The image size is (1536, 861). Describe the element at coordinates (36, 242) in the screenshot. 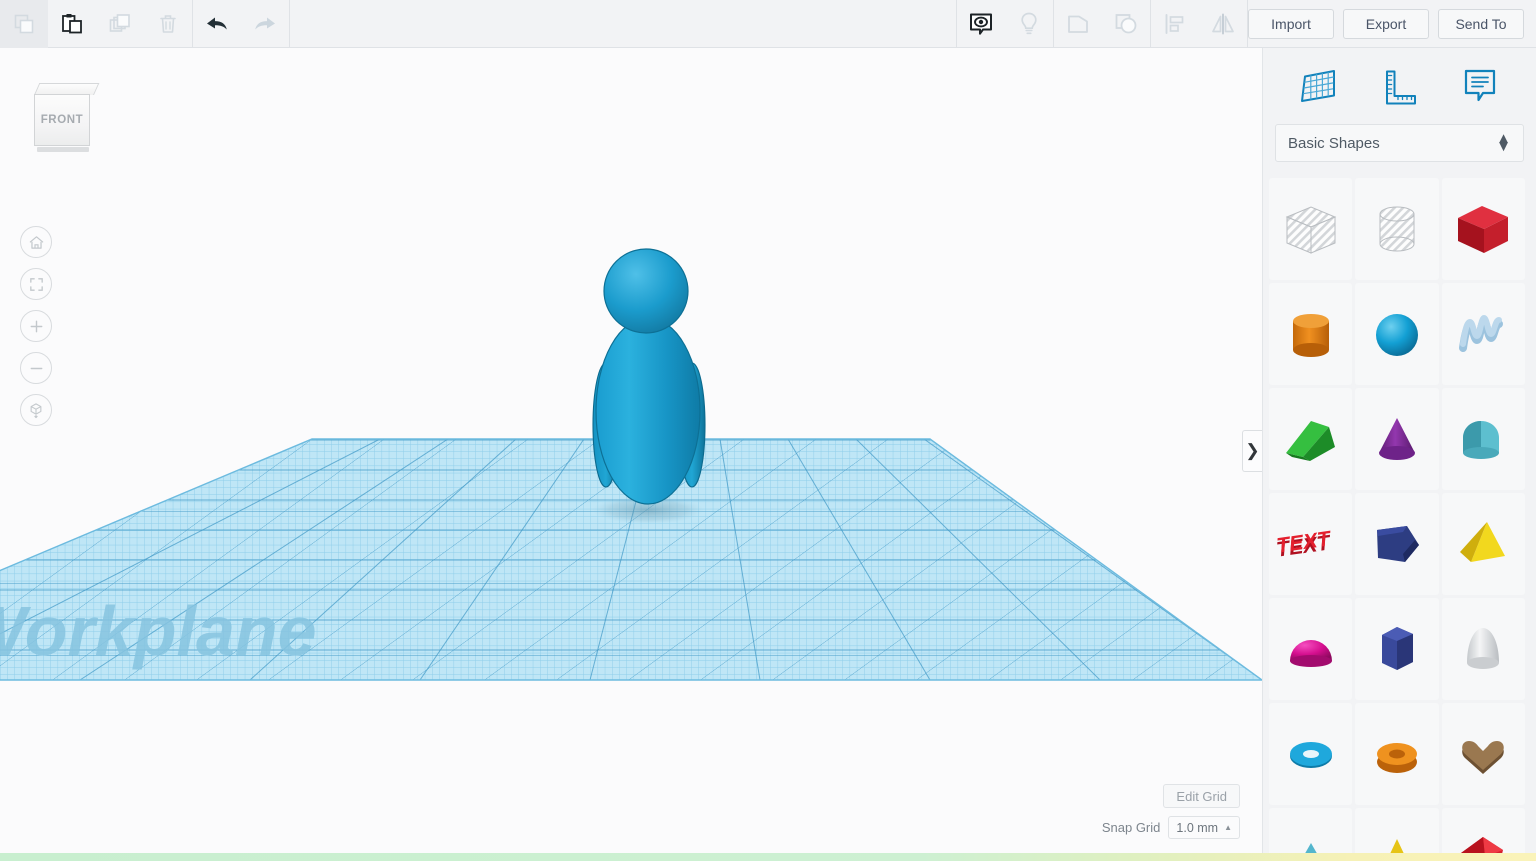

I see `home-view-button` at that location.